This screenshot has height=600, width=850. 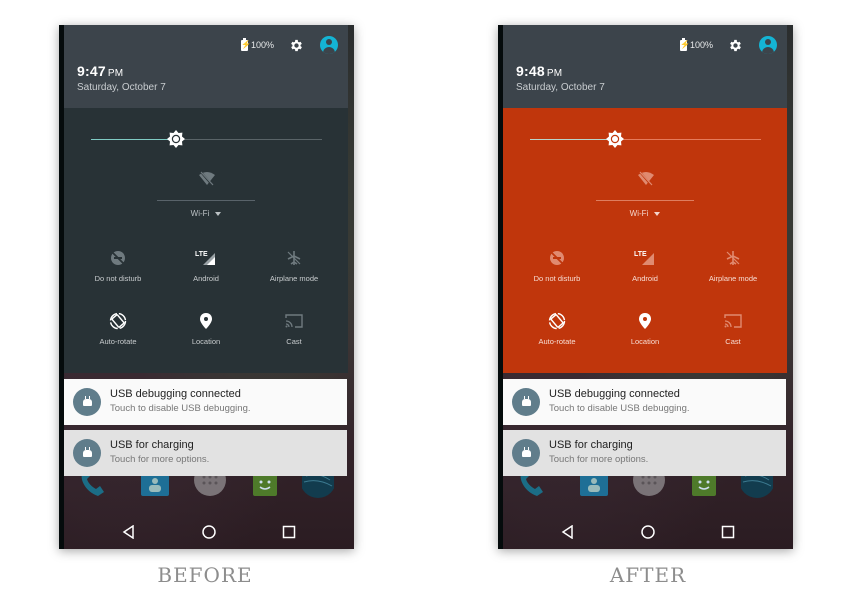 I want to click on back-triangle-icon, so click(x=128, y=532).